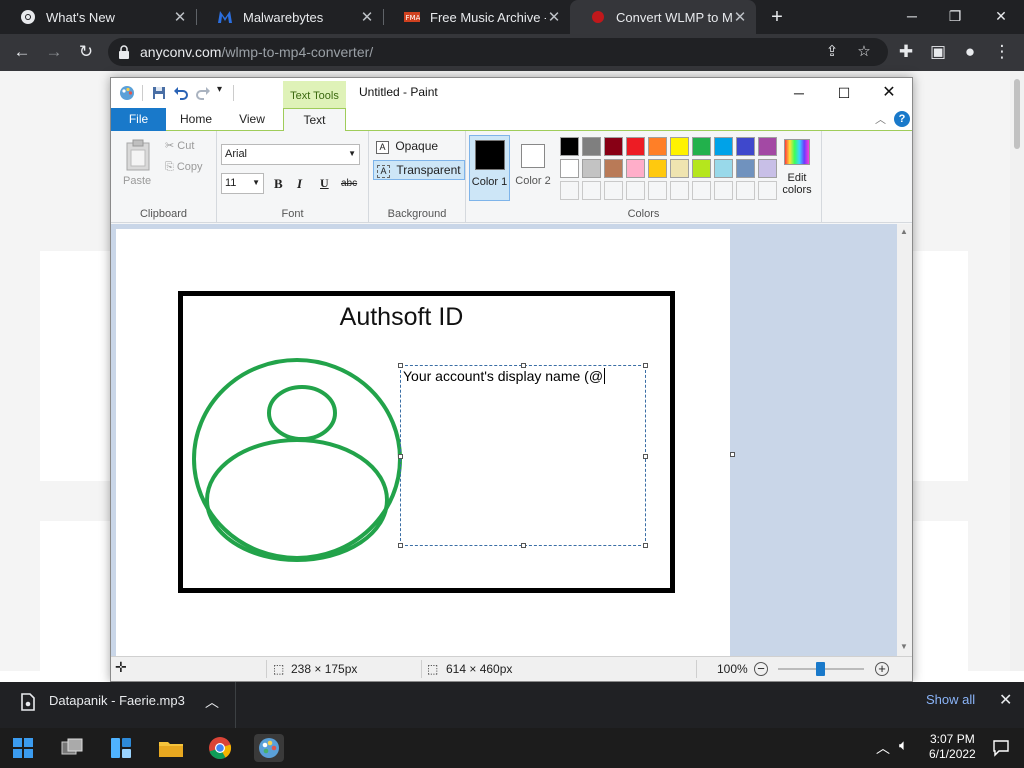  What do you see at coordinates (290, 154) in the screenshot?
I see `font-family-select: Arial ▼` at bounding box center [290, 154].